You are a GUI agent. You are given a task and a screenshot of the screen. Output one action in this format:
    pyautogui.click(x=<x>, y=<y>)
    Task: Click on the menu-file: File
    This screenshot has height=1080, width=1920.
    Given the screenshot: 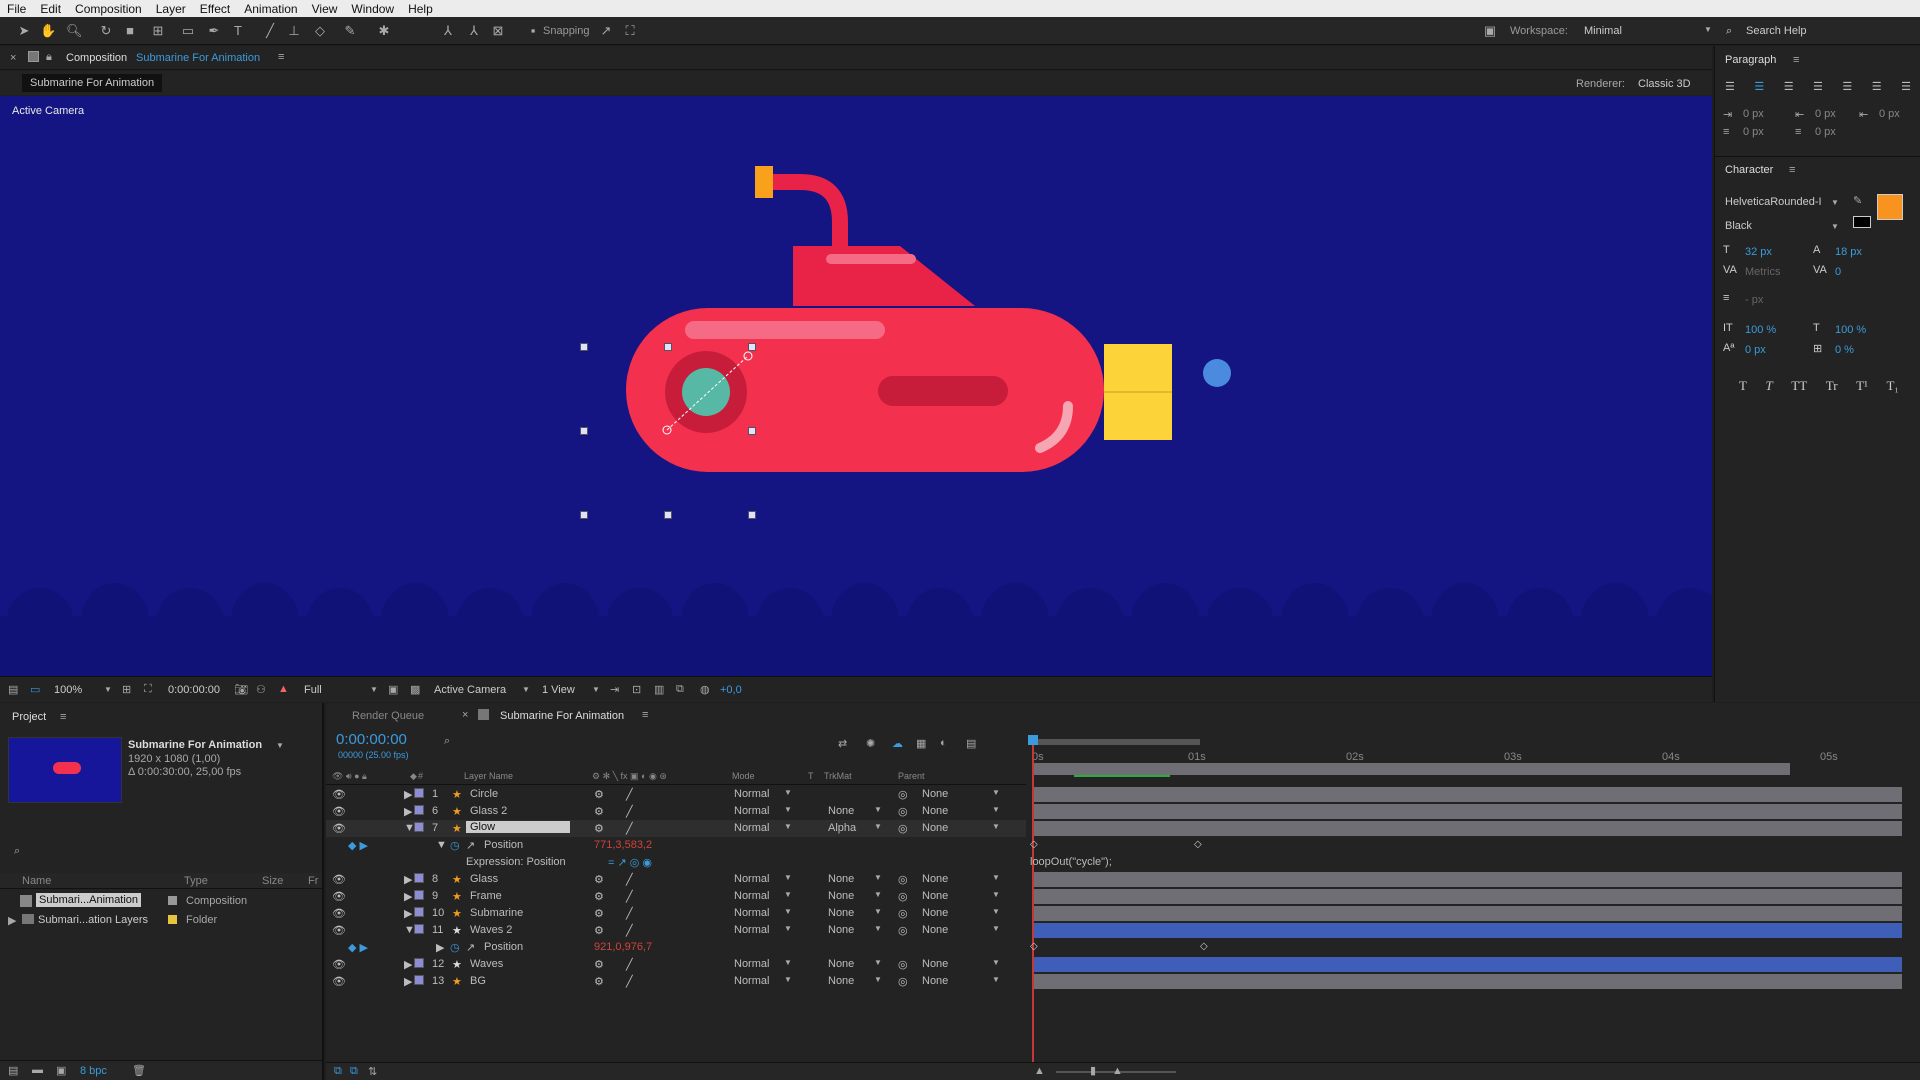 What is the action you would take?
    pyautogui.click(x=16, y=9)
    